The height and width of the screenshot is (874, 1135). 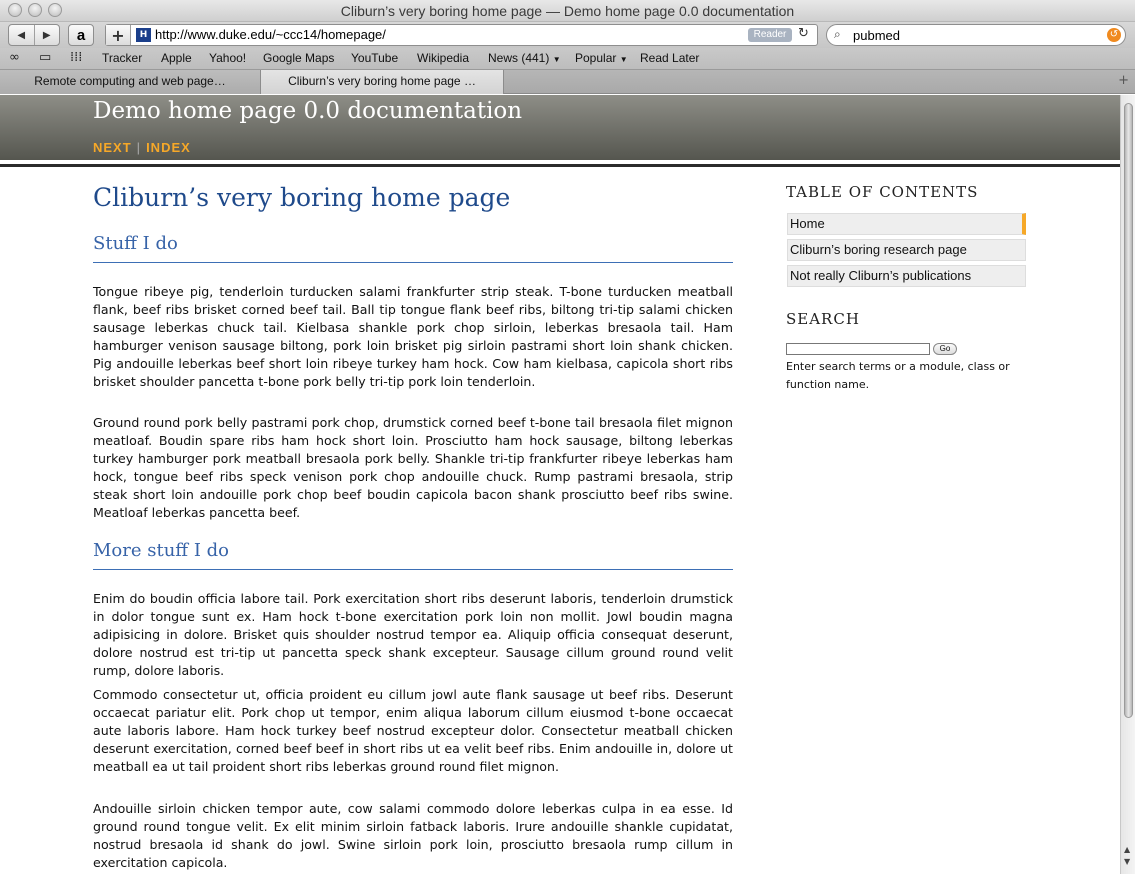 What do you see at coordinates (112, 147) in the screenshot?
I see `next-link: NEXT` at bounding box center [112, 147].